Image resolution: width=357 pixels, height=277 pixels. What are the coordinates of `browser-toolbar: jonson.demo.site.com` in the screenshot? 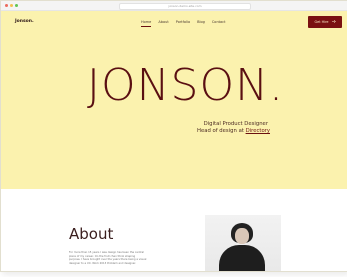 It's located at (174, 6).